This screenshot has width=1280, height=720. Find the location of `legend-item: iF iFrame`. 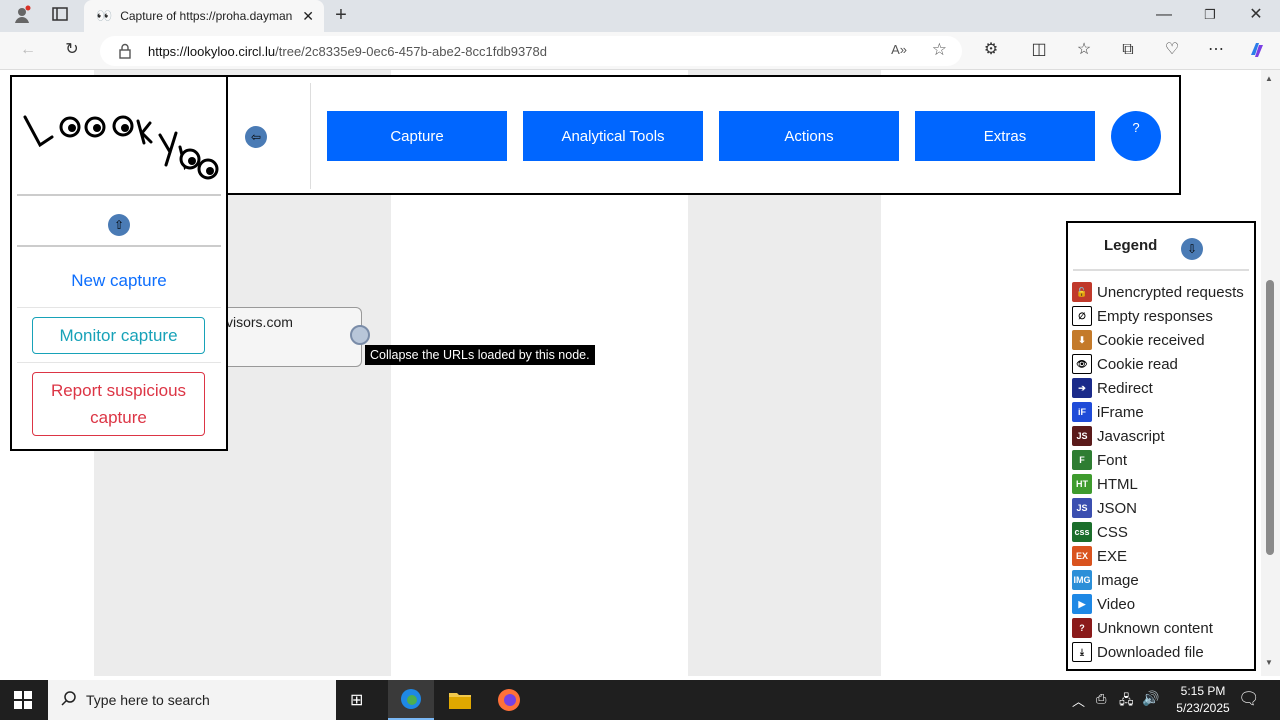

legend-item: iF iFrame is located at coordinates (1108, 412).